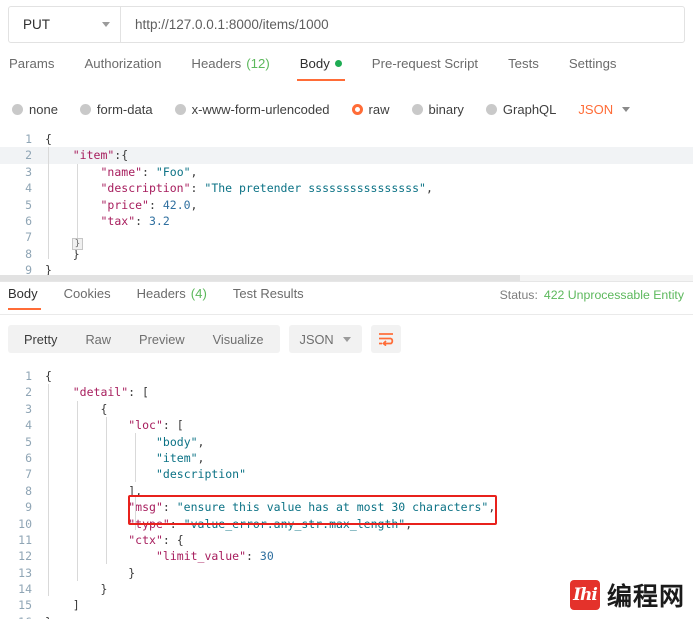  What do you see at coordinates (316, 339) in the screenshot?
I see `response-format-value: JSON` at bounding box center [316, 339].